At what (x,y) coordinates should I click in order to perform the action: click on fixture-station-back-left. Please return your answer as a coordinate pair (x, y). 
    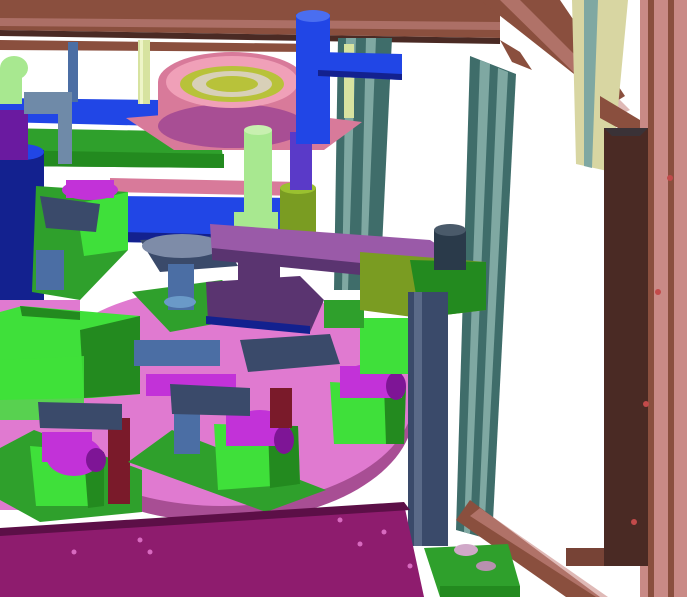
    Looking at the image, I should click on (80, 240).